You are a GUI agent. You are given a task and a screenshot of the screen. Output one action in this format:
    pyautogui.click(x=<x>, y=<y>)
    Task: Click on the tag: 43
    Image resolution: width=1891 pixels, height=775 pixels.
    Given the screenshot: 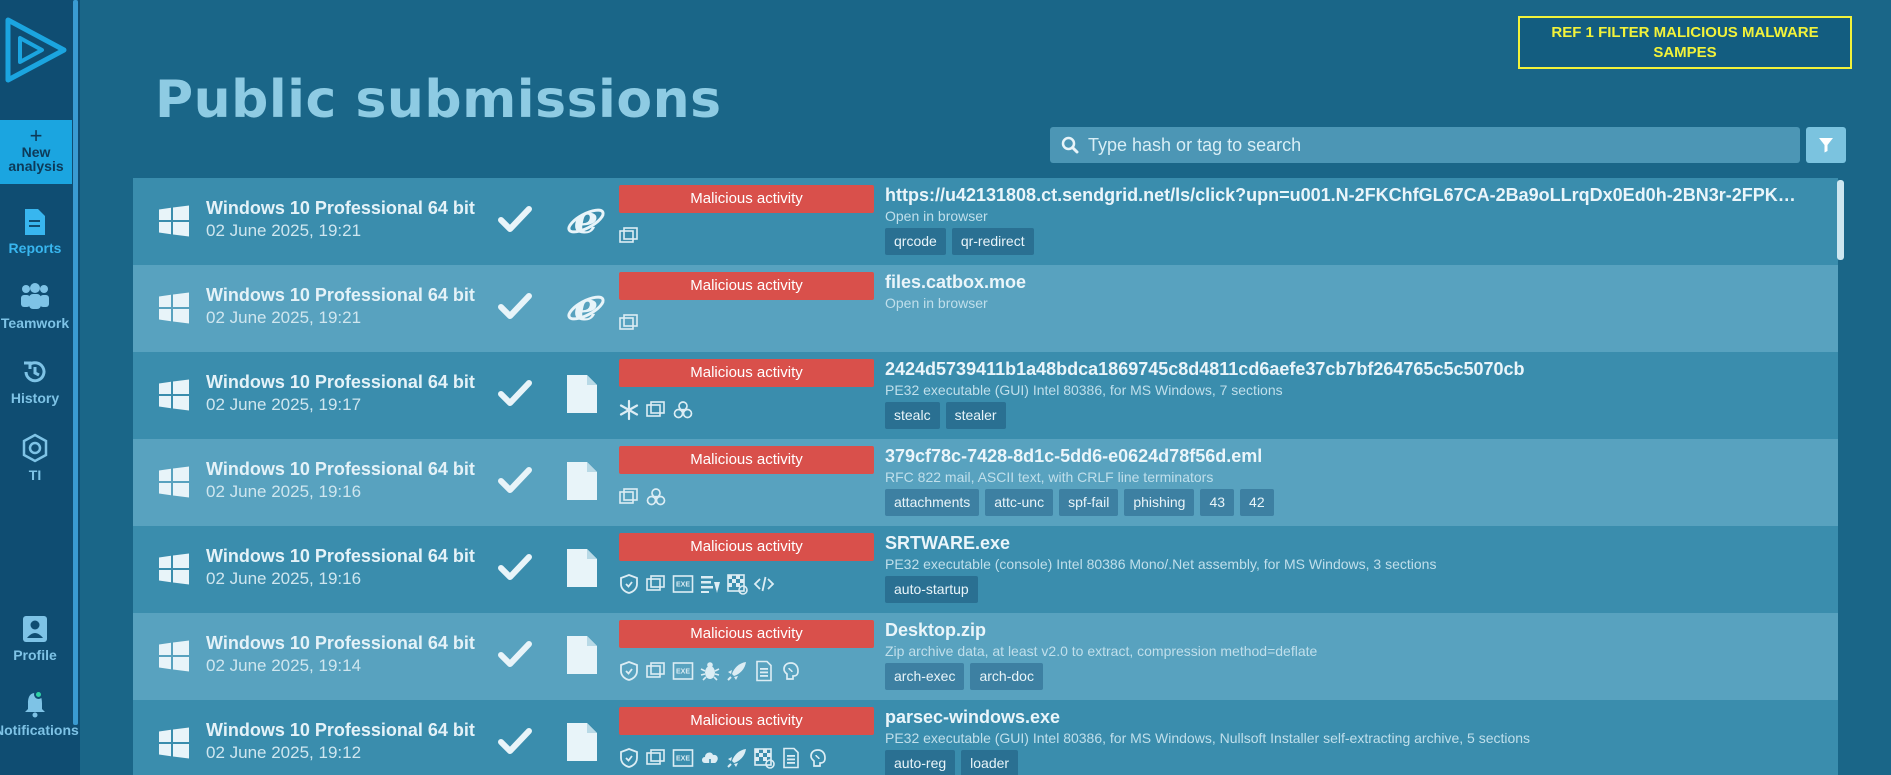 What is the action you would take?
    pyautogui.click(x=1217, y=502)
    